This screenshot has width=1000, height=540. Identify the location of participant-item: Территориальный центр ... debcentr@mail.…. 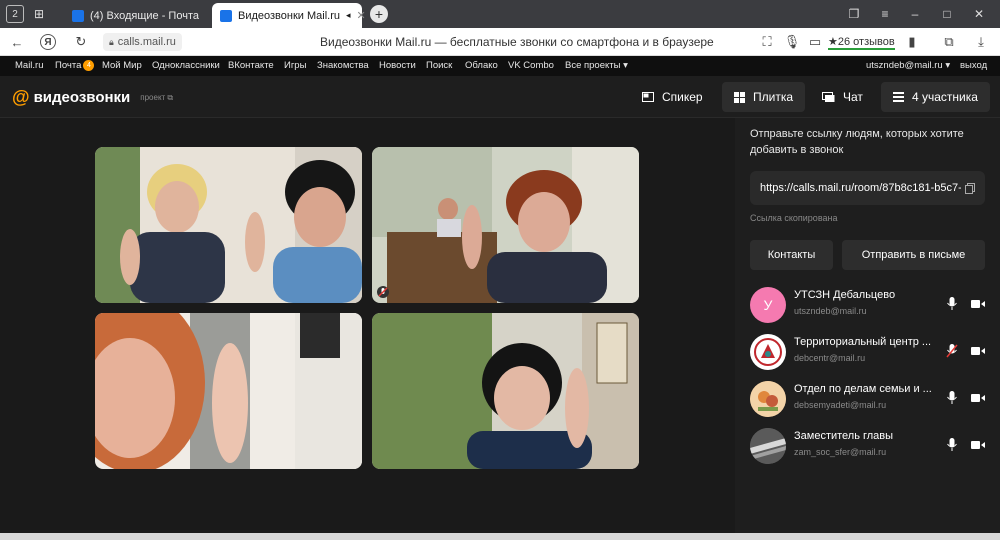
(870, 352).